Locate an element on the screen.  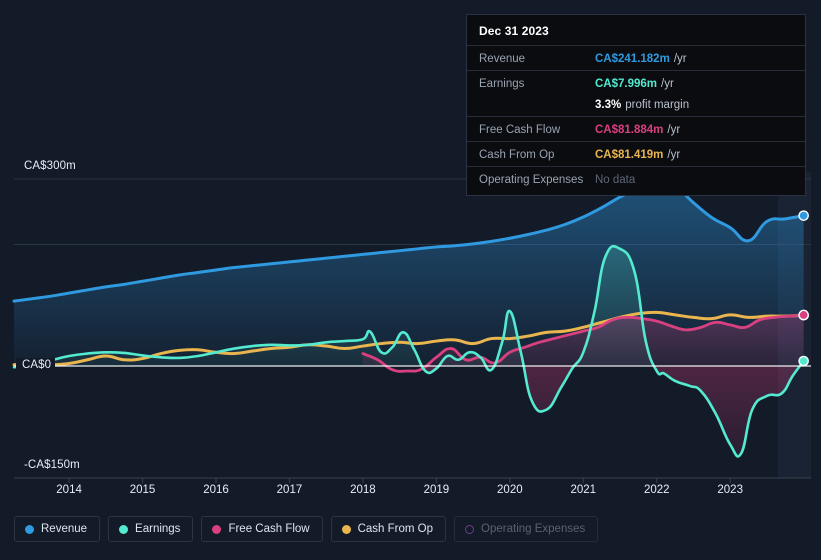
legend-item-label: Free Cash Flow is located at coordinates (269, 529).